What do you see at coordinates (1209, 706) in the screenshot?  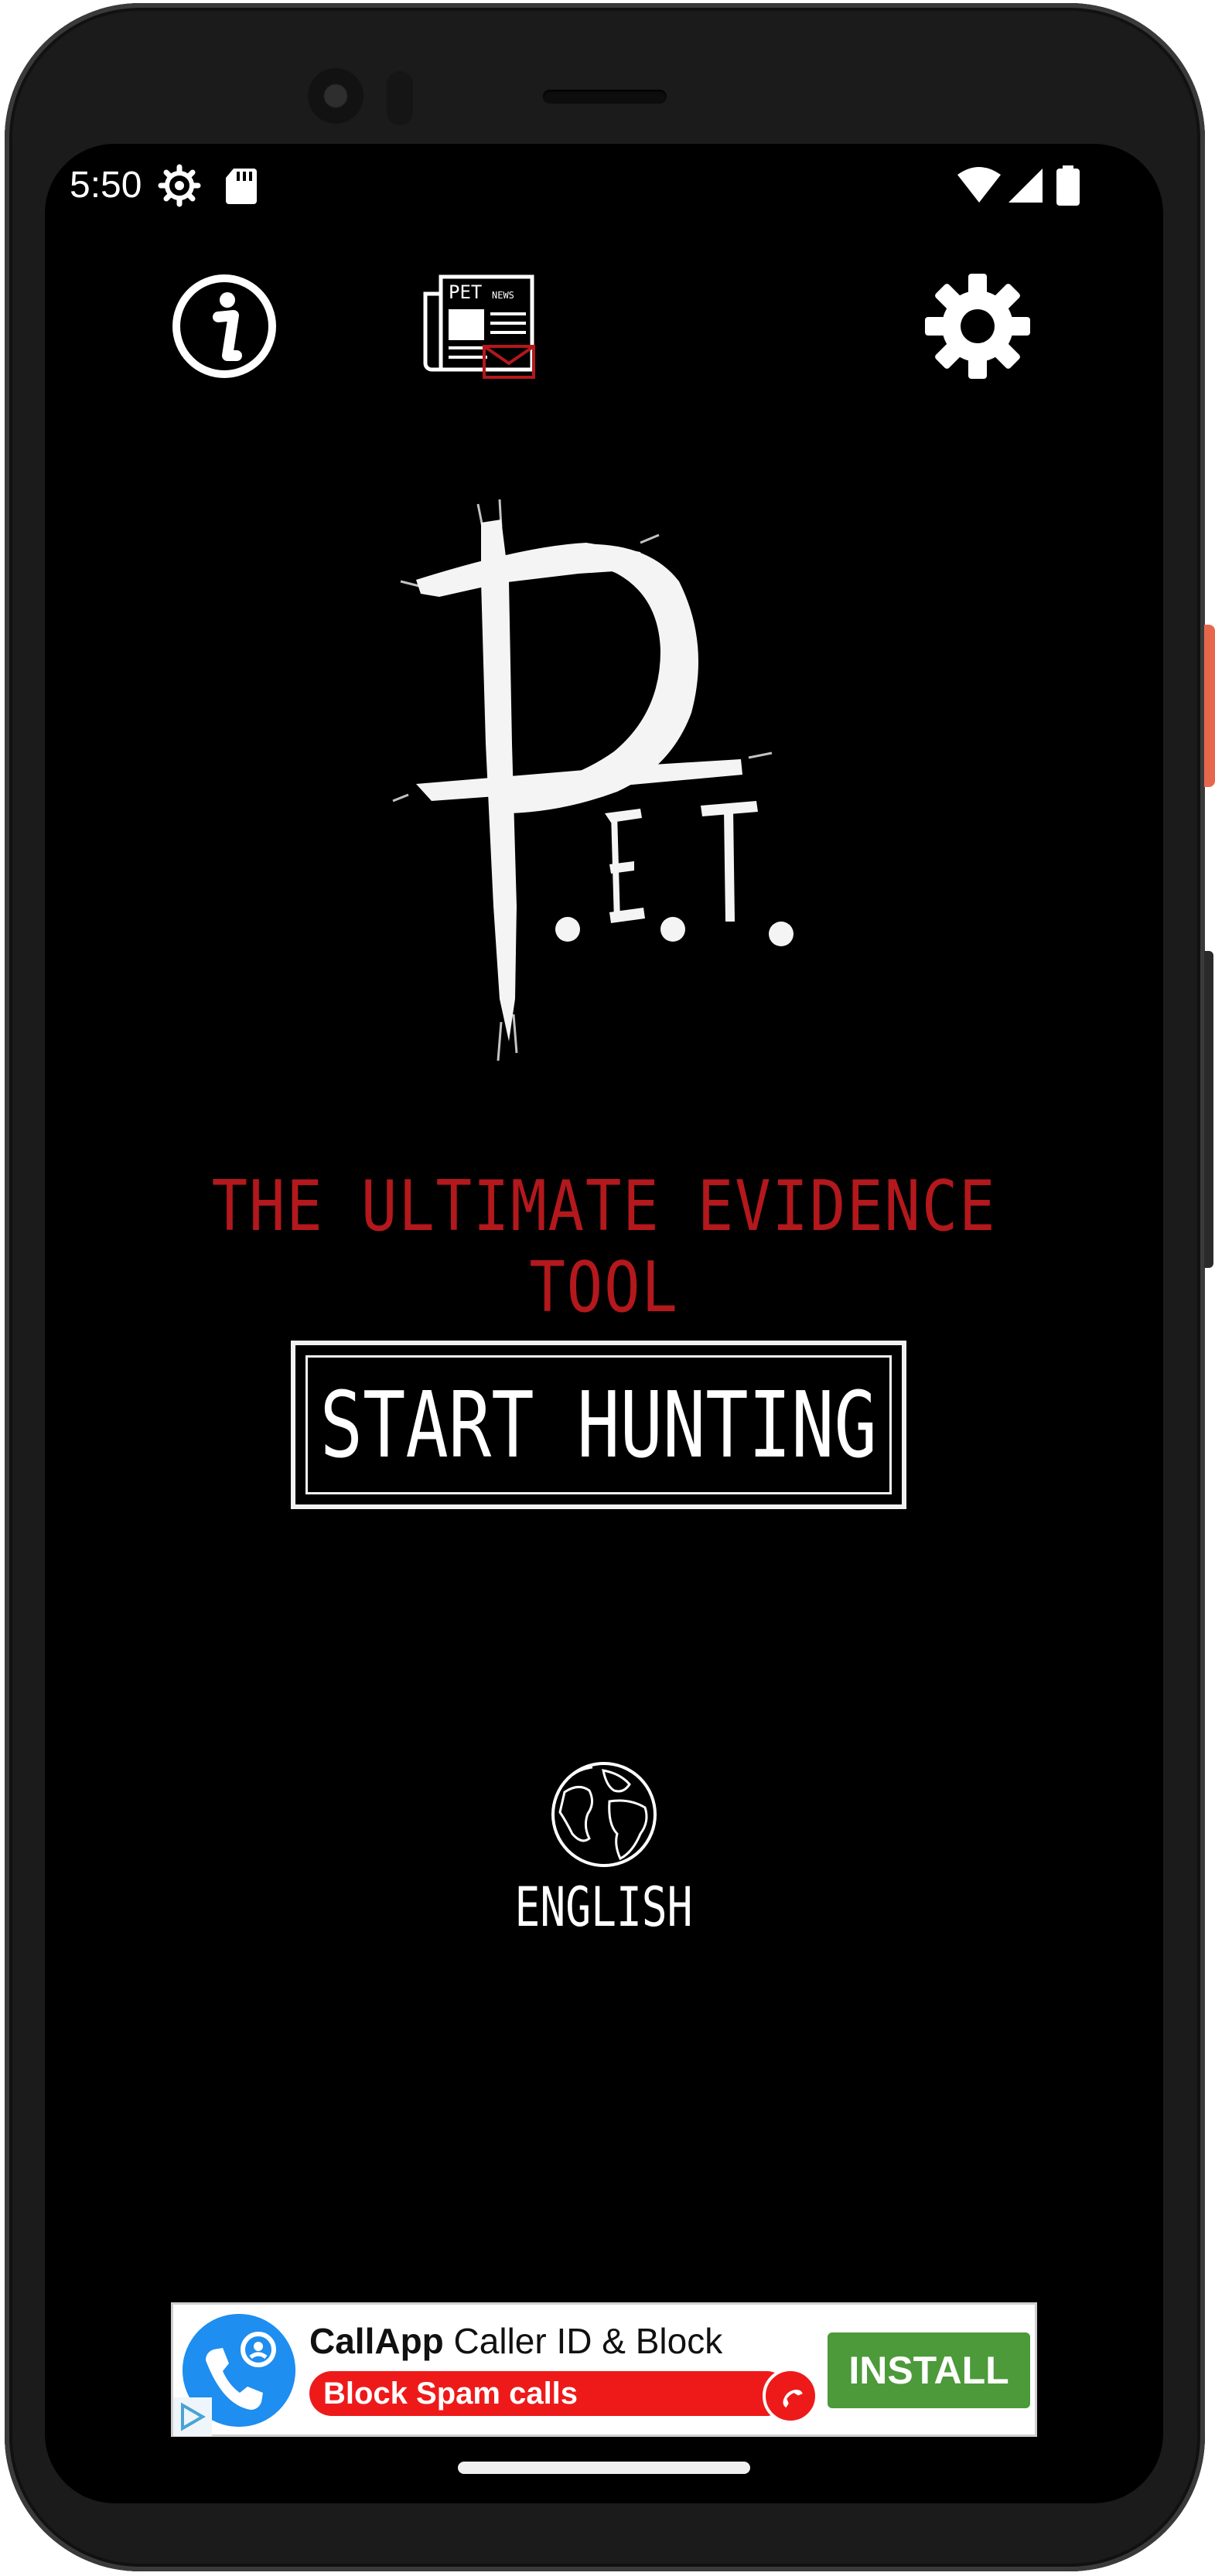 I see `power-button` at bounding box center [1209, 706].